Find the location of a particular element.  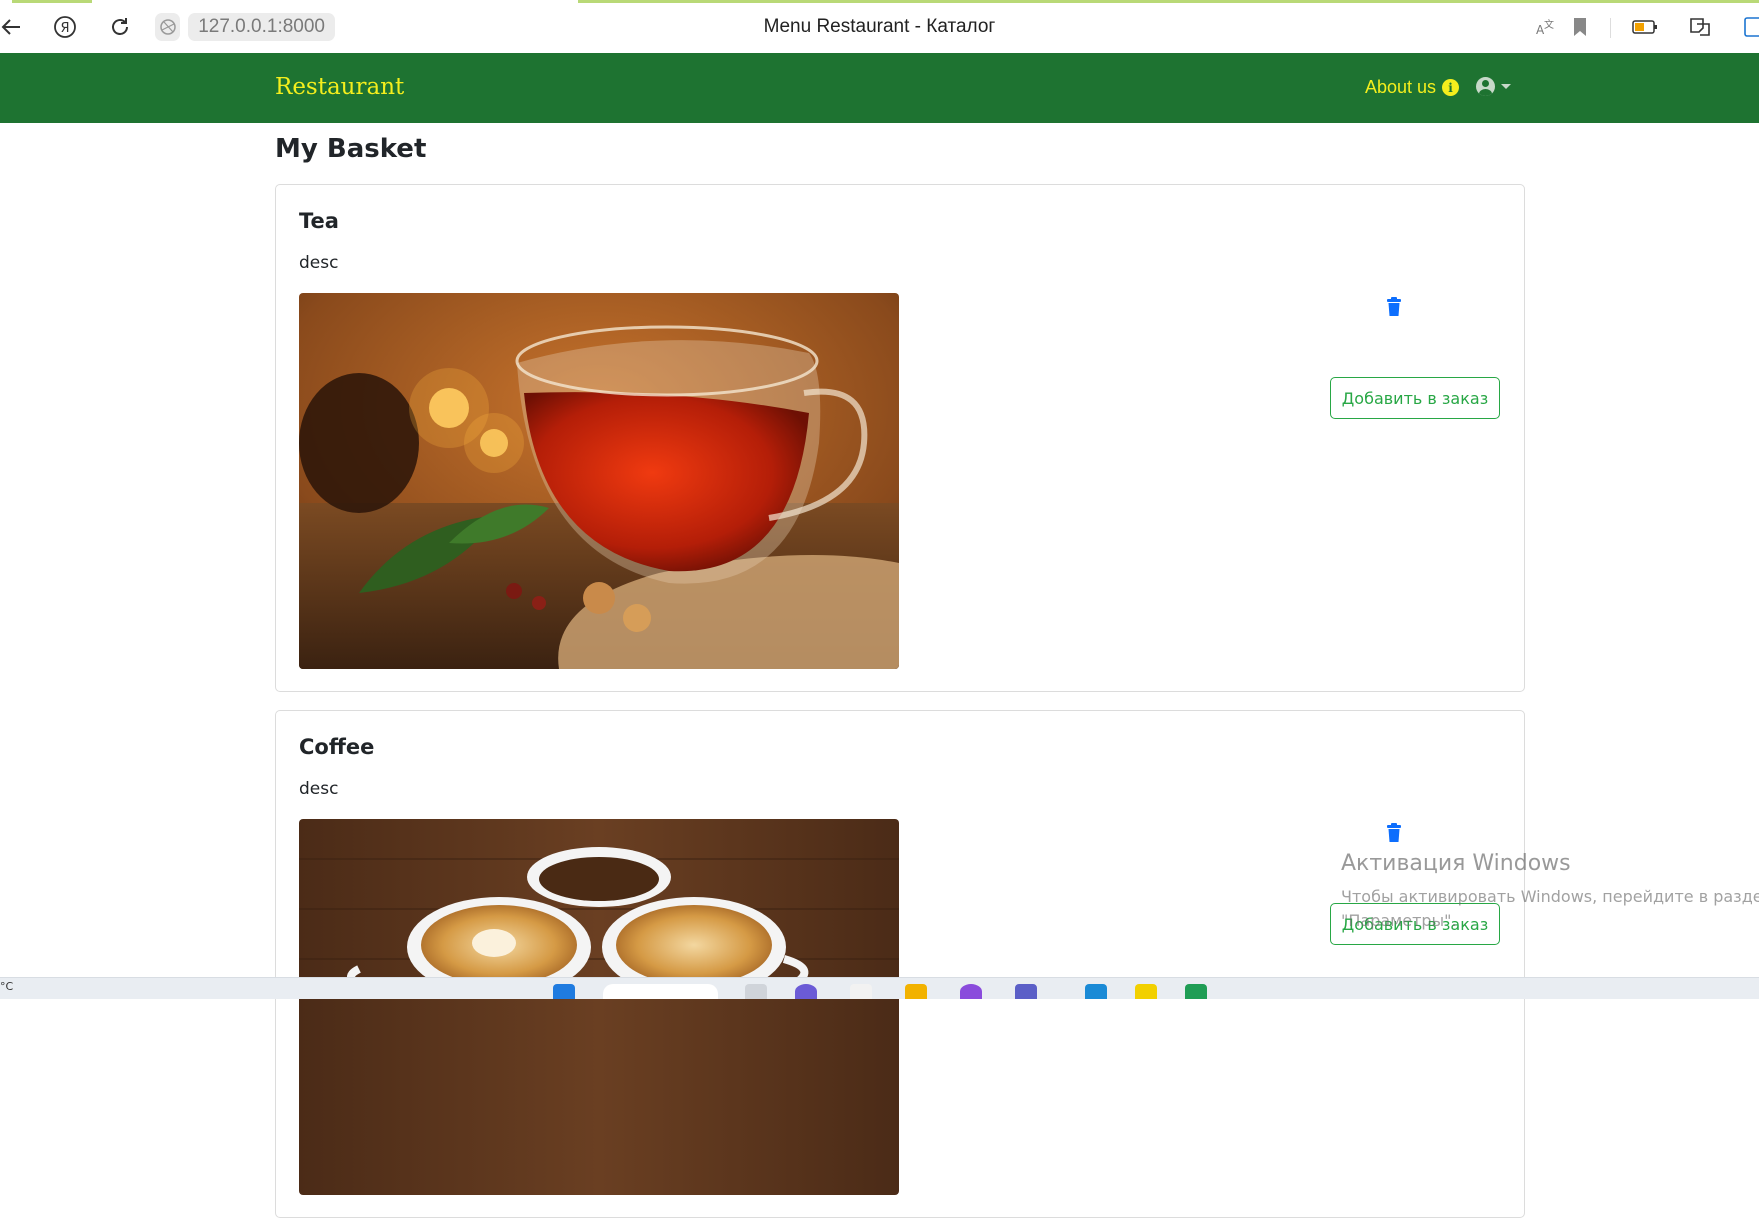

explorer-icon is located at coordinates (916, 991).